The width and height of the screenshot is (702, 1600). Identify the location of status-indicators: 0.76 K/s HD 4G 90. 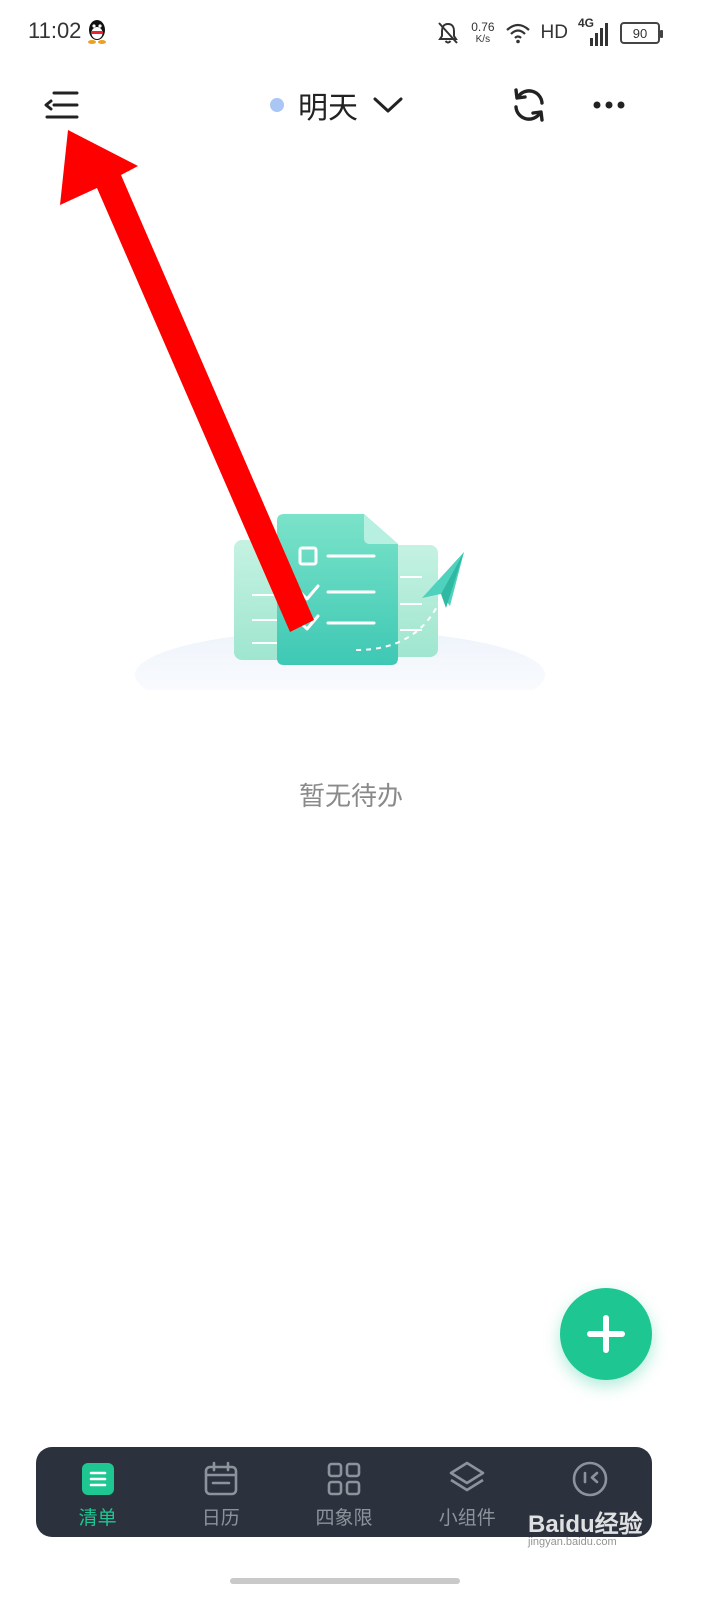
(549, 33).